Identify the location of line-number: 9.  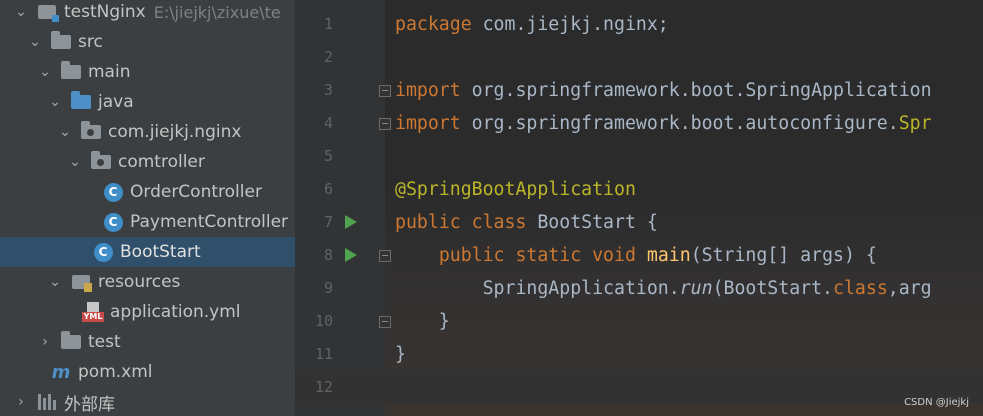
(328, 288).